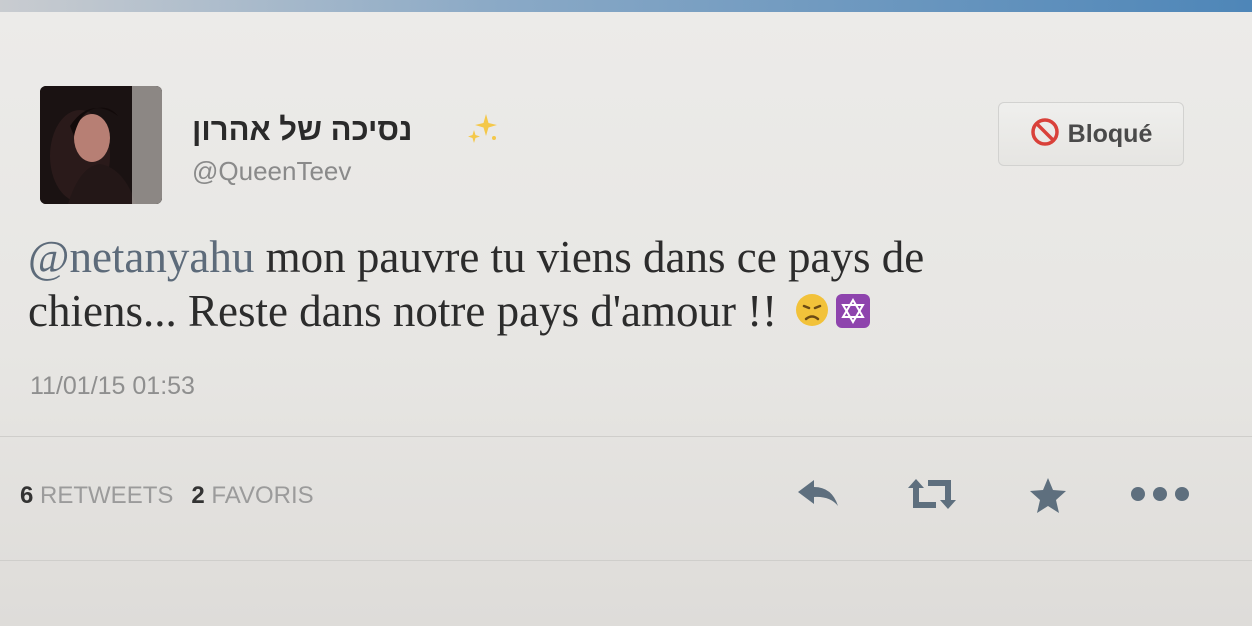  Describe the element at coordinates (812, 313) in the screenshot. I see `disappointed-face-emoji` at that location.